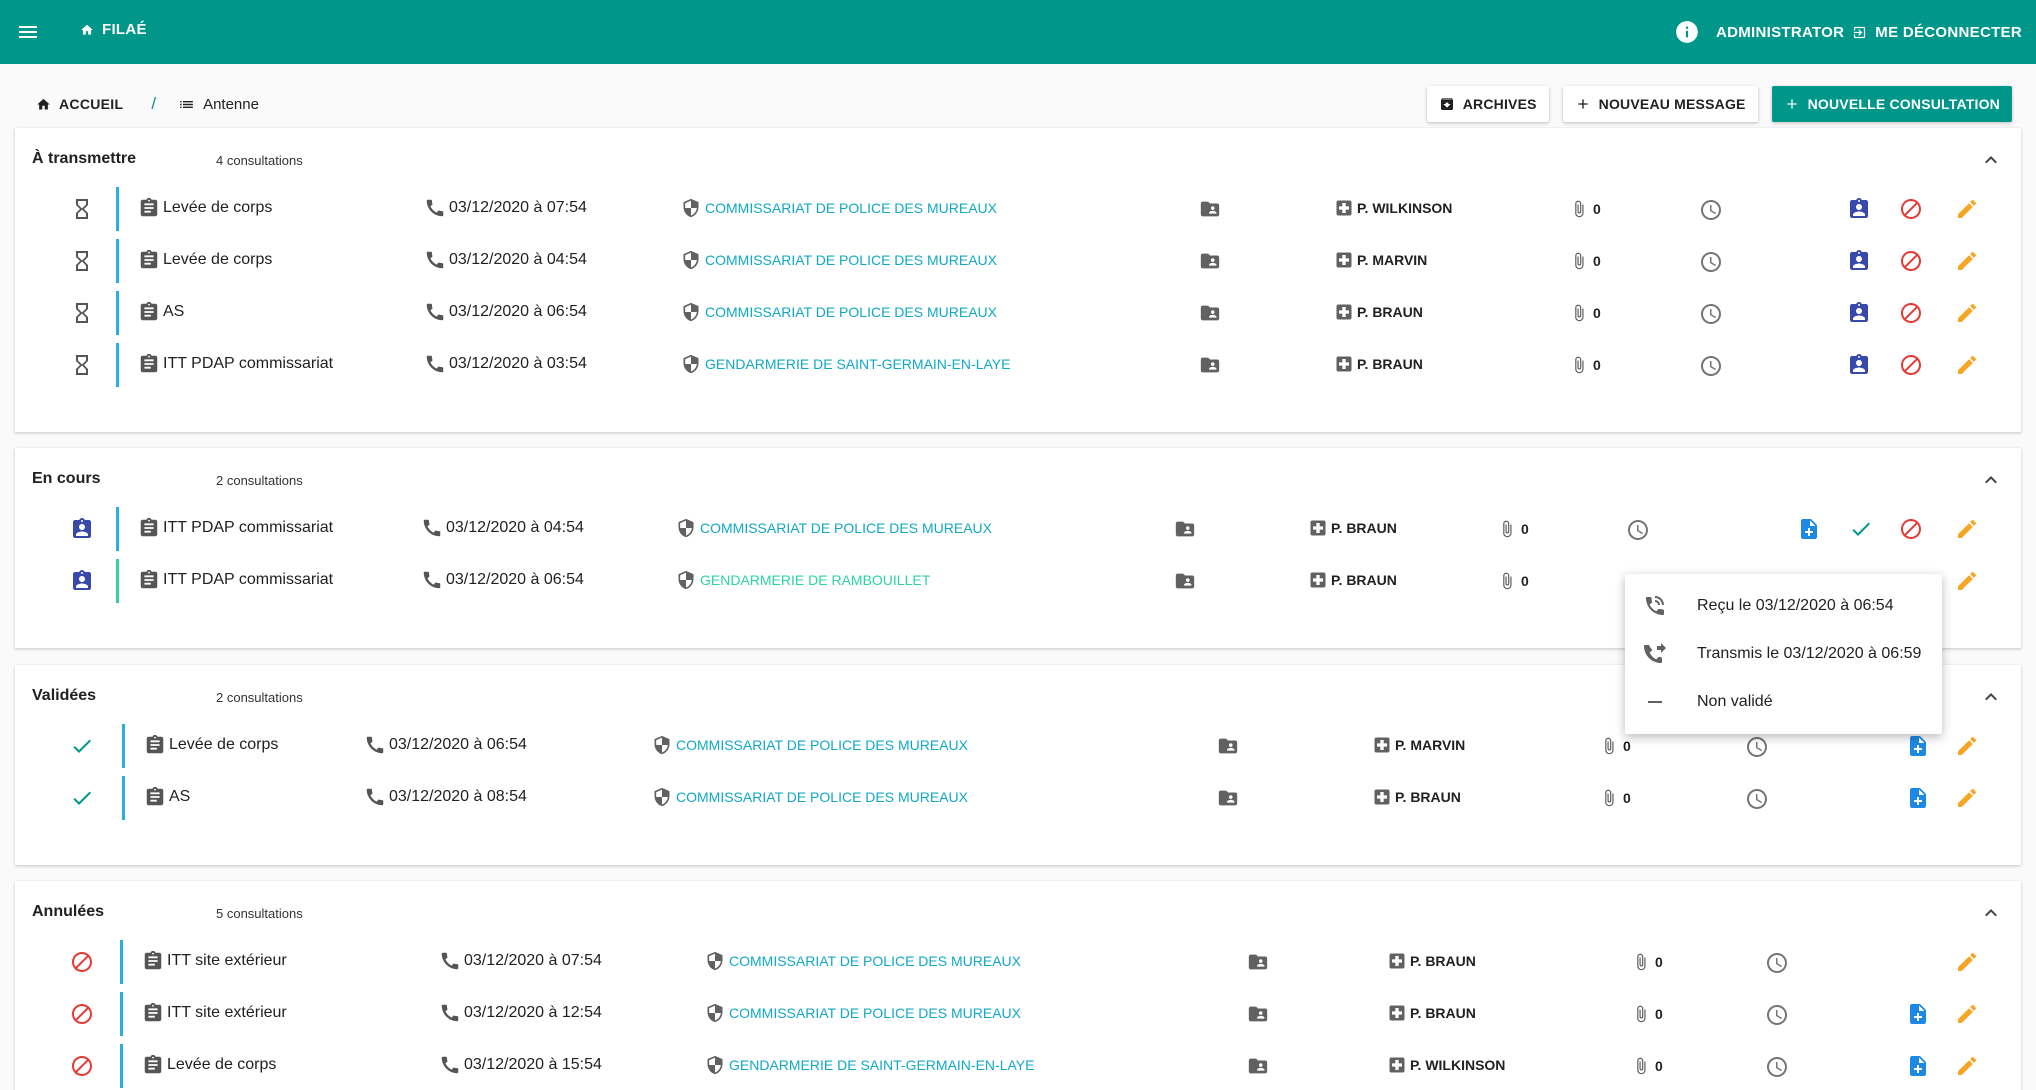 The height and width of the screenshot is (1090, 2036). Describe the element at coordinates (822, 745) in the screenshot. I see `organization-label: COMMISSARIAT DE POLICE DES MUREAUX` at that location.